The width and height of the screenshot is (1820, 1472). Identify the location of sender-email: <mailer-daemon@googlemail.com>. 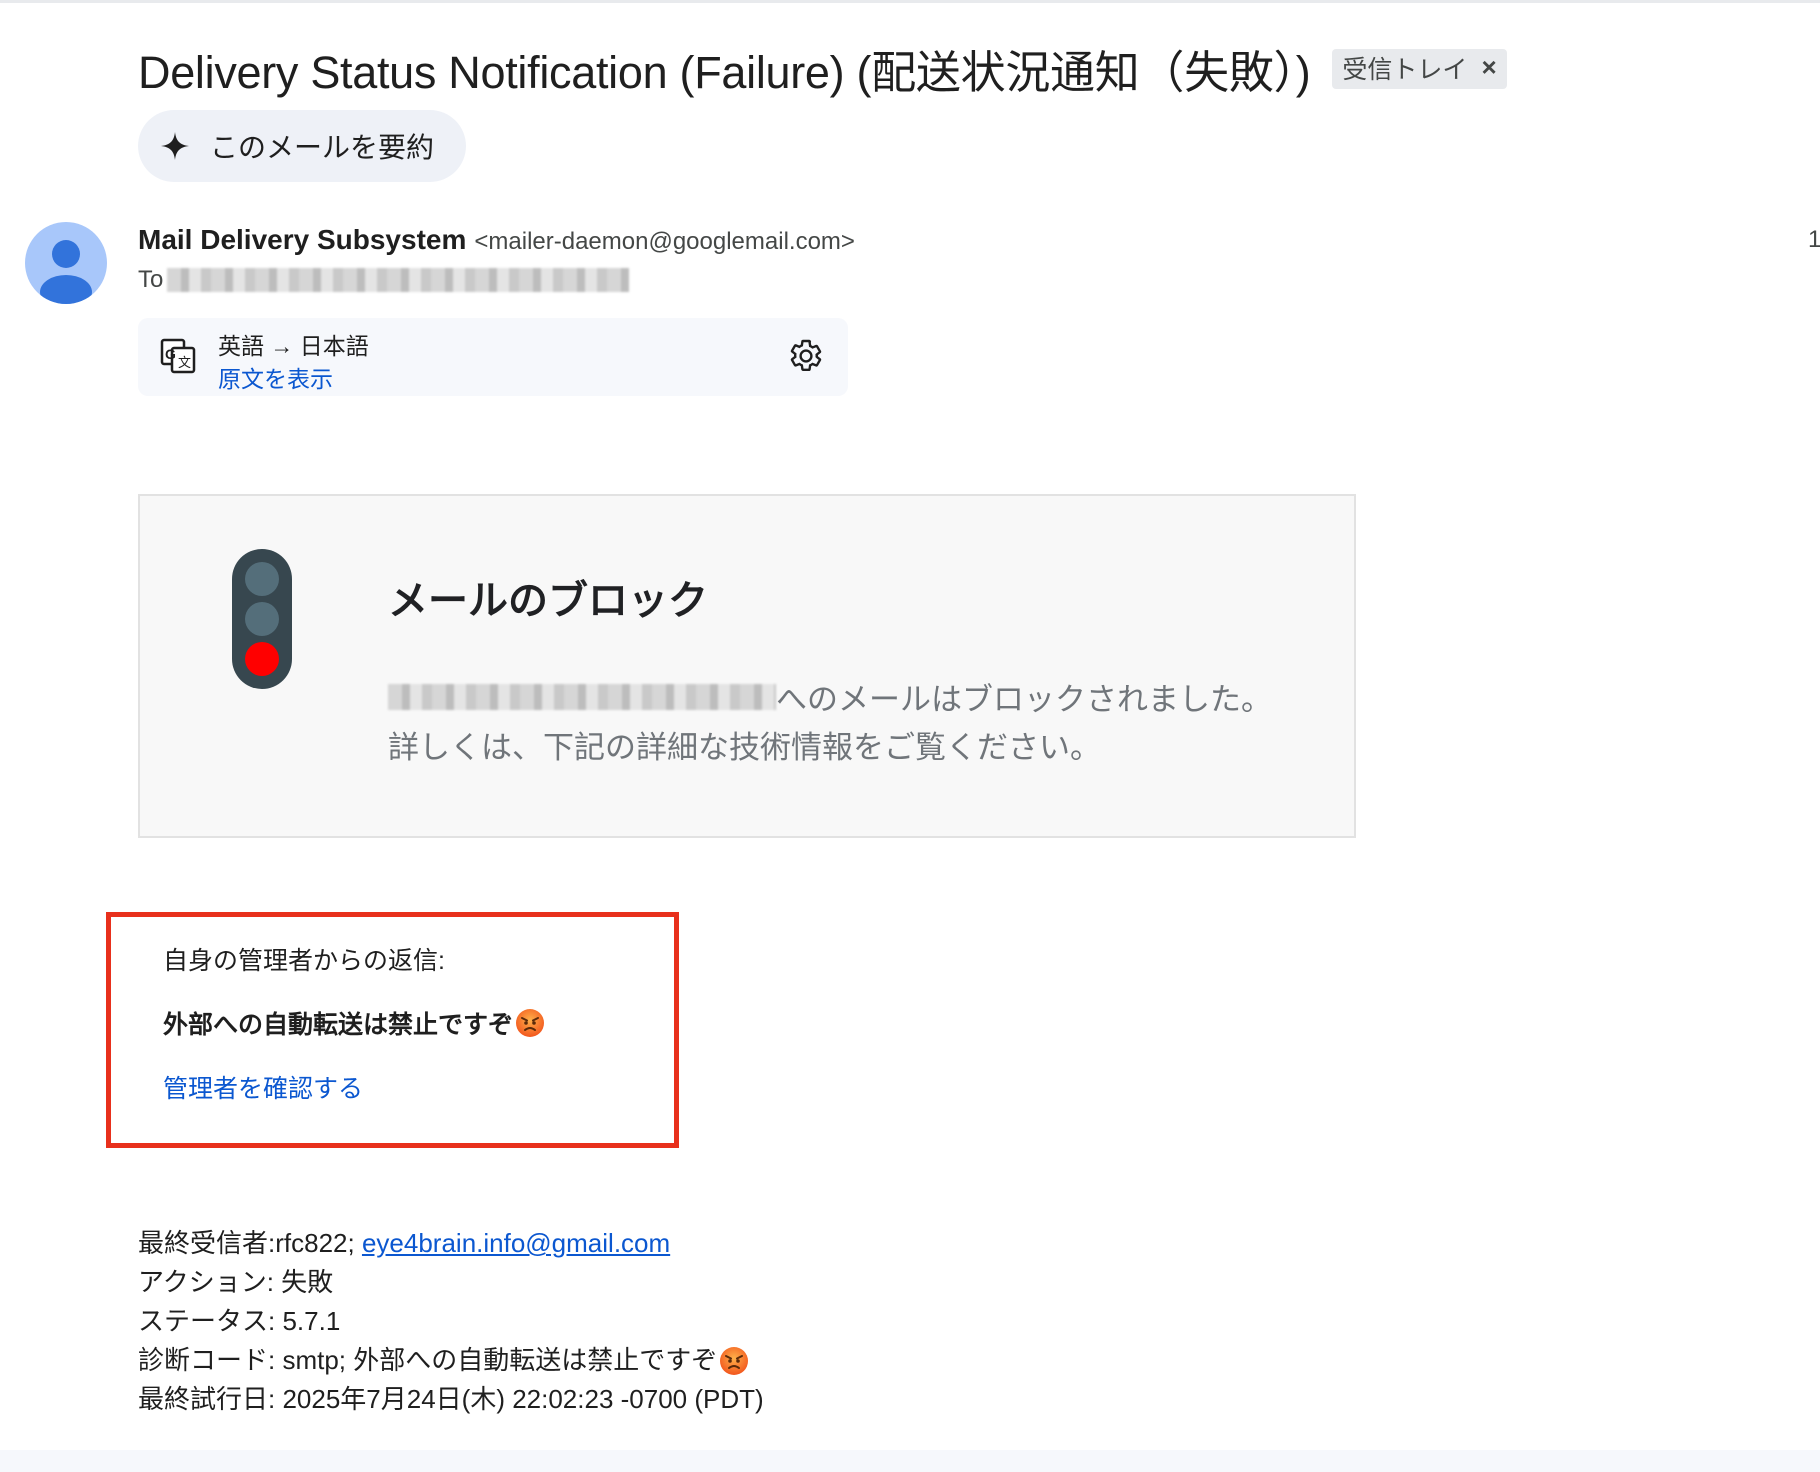
(664, 241).